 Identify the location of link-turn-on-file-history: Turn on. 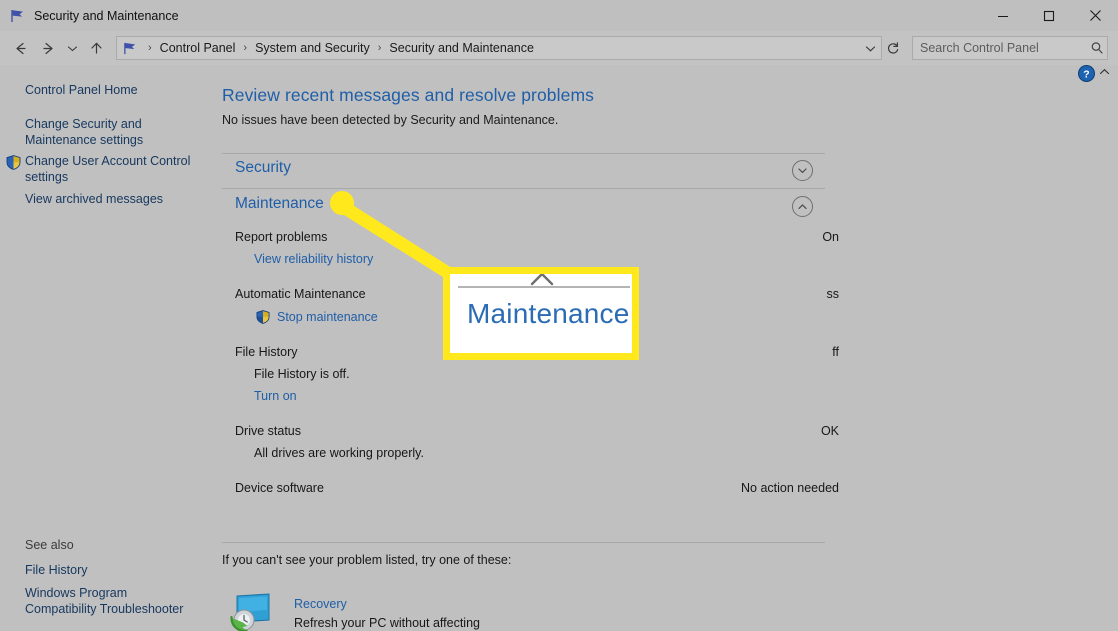
(275, 396).